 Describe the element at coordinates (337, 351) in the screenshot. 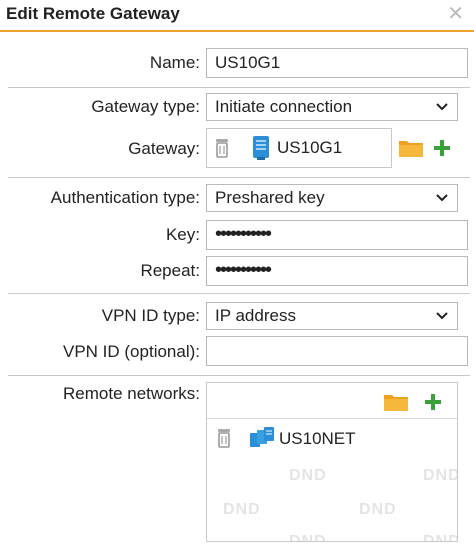

I see `vpn-id-input` at that location.